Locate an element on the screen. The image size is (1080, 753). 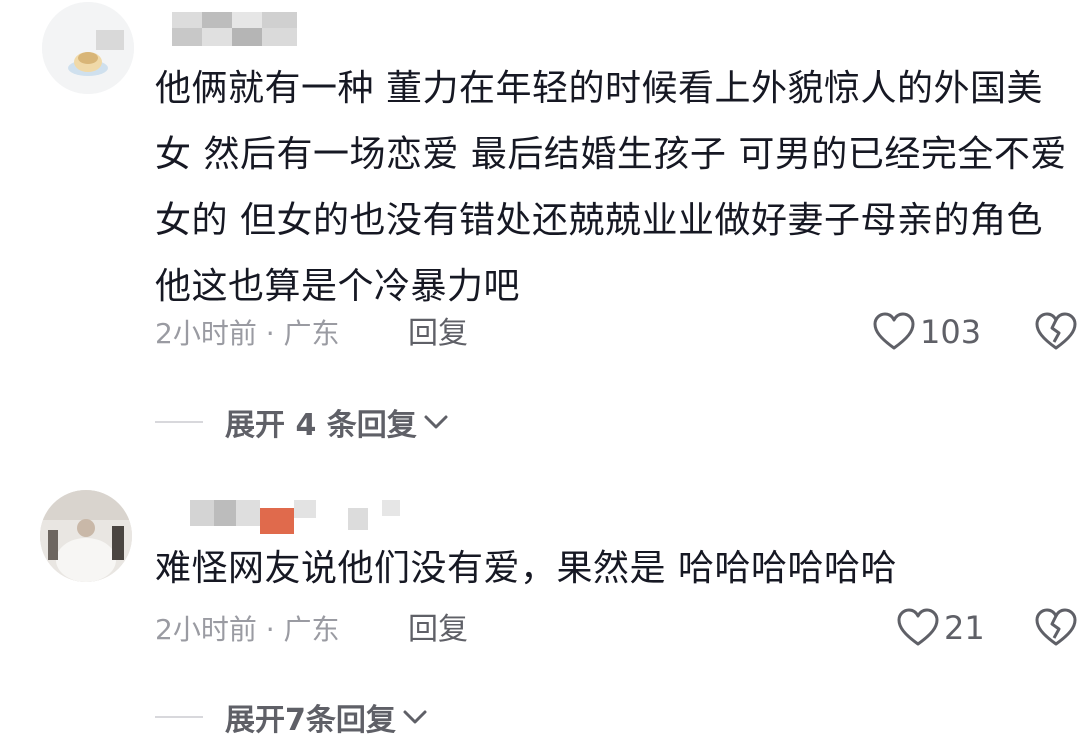
avatar-image is located at coordinates (86, 536).